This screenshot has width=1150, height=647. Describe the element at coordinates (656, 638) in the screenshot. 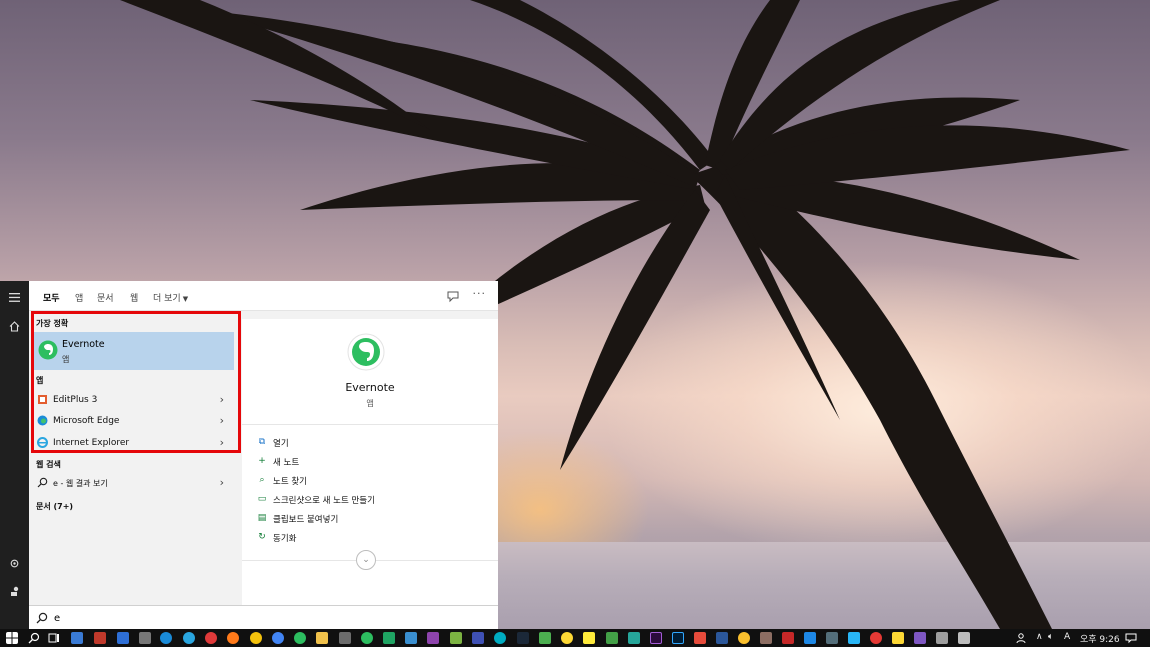

I see `premiere-icon` at that location.